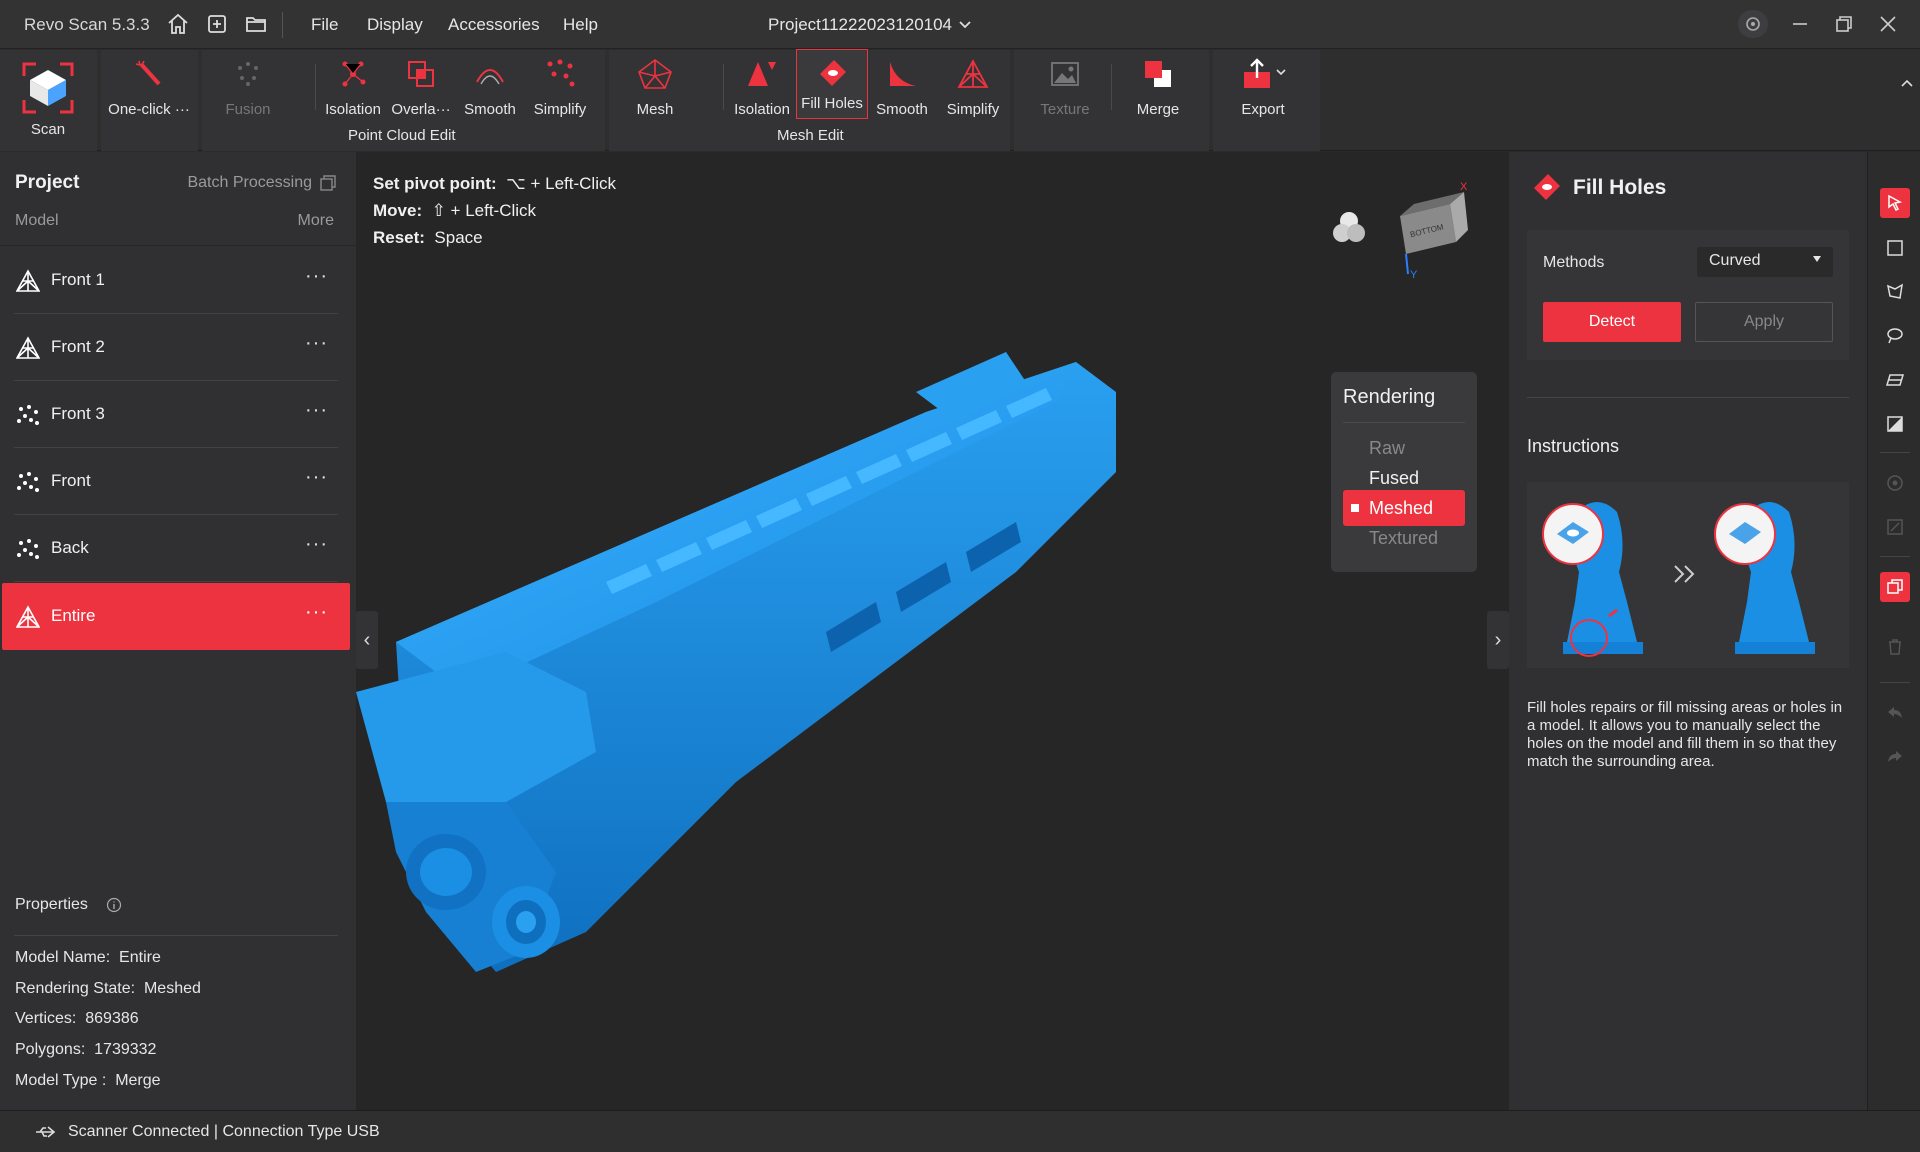  I want to click on pc-overlap-button: Overla···, so click(421, 87).